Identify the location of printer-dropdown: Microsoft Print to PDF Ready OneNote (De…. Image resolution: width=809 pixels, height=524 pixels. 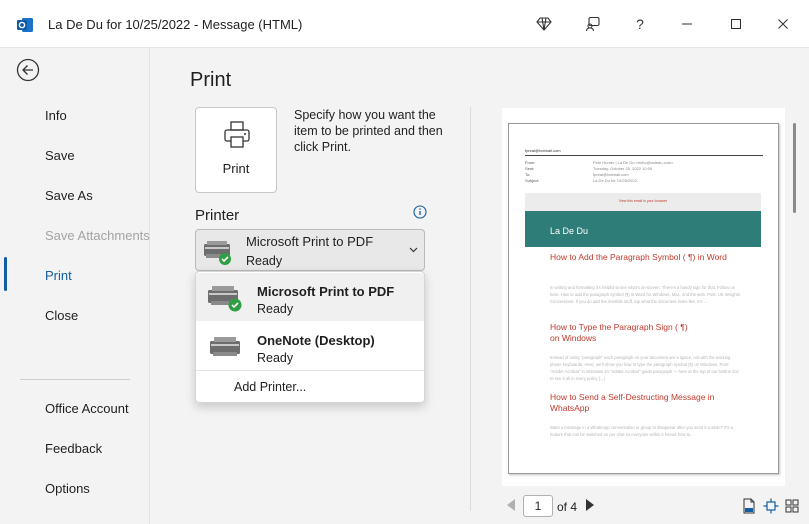
(310, 337).